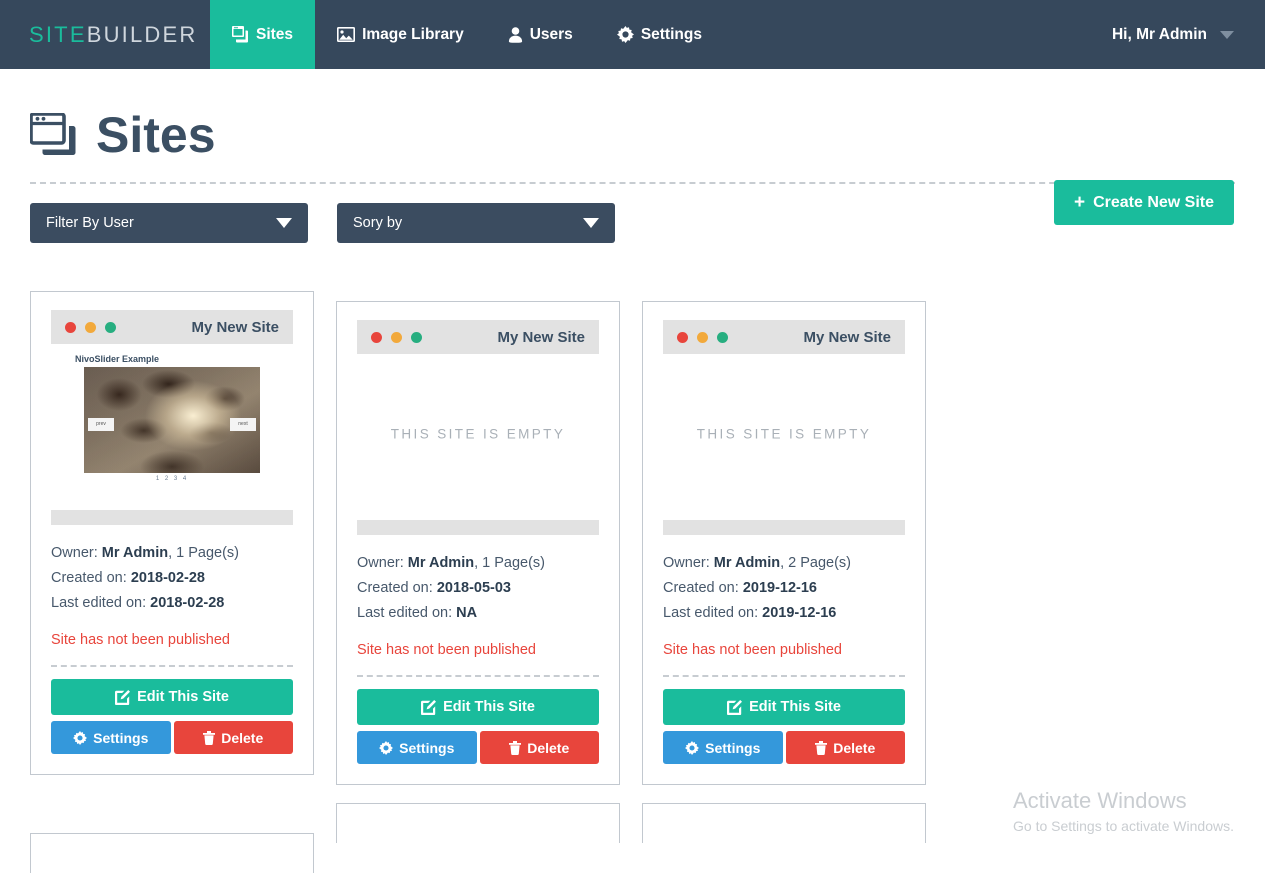 This screenshot has width=1265, height=883. What do you see at coordinates (172, 479) in the screenshot?
I see `slider-pagination: 1 2 3 4` at bounding box center [172, 479].